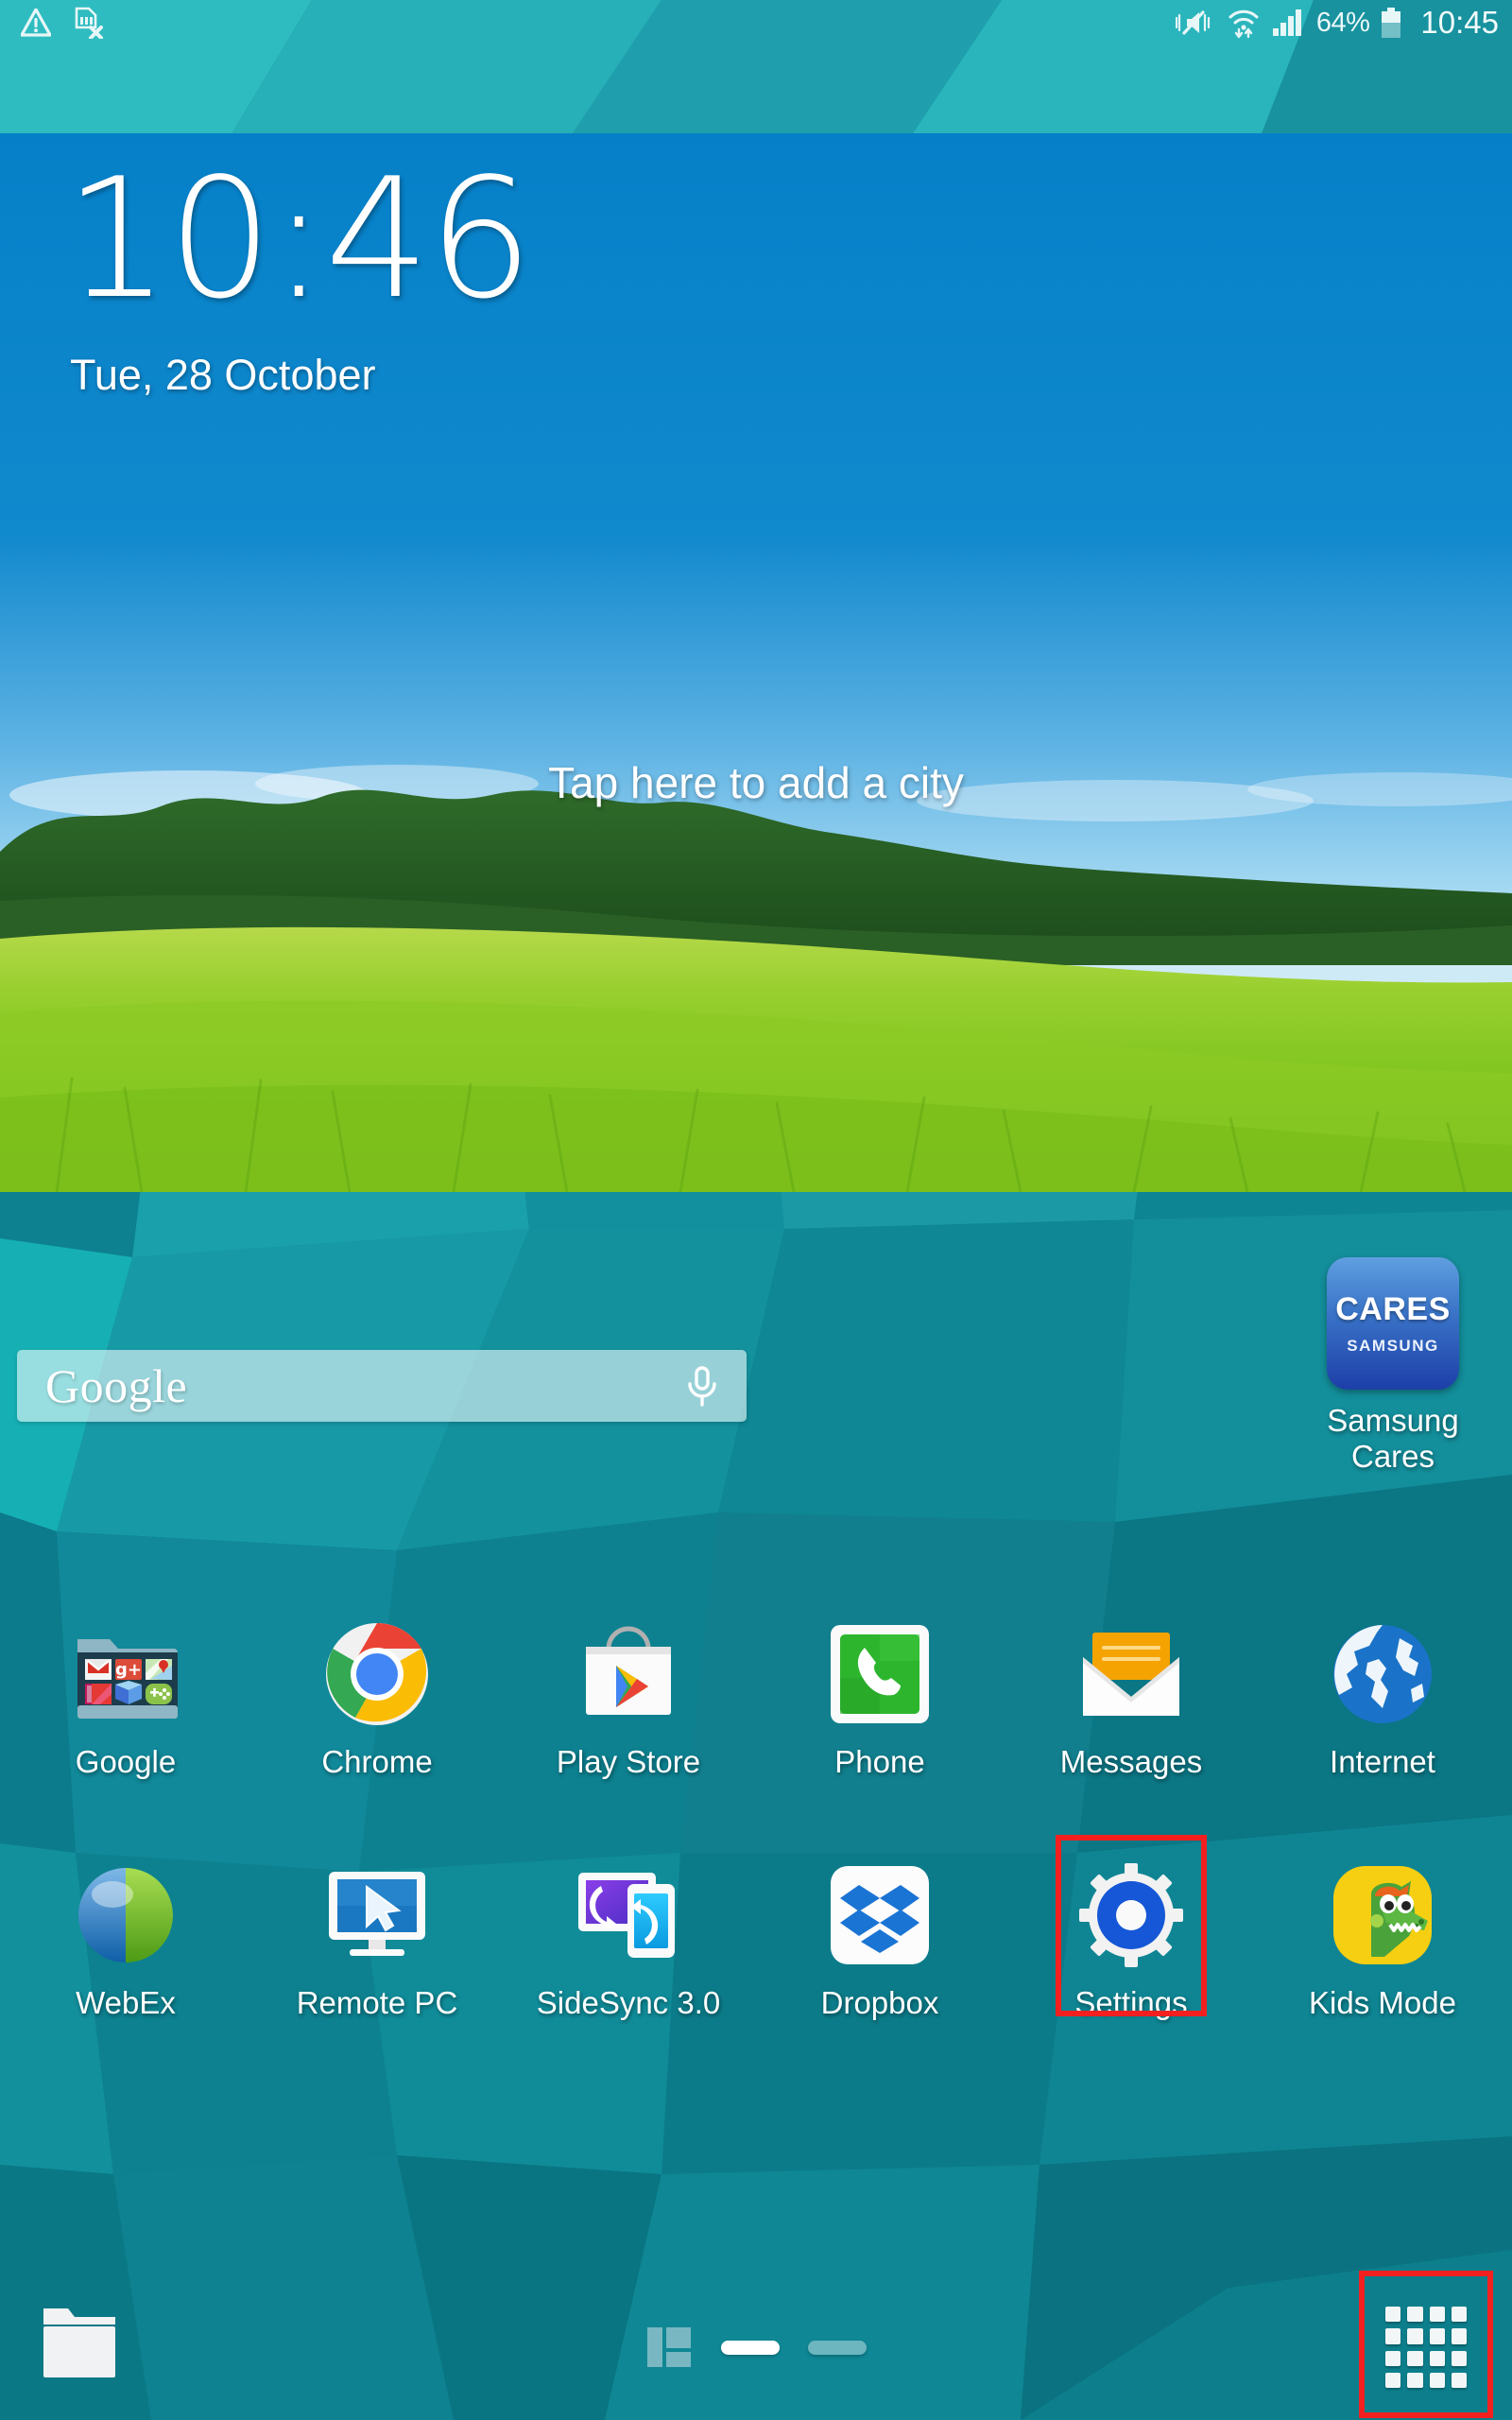 The width and height of the screenshot is (1512, 2420). I want to click on svg-text: g+, so click(128, 1670).